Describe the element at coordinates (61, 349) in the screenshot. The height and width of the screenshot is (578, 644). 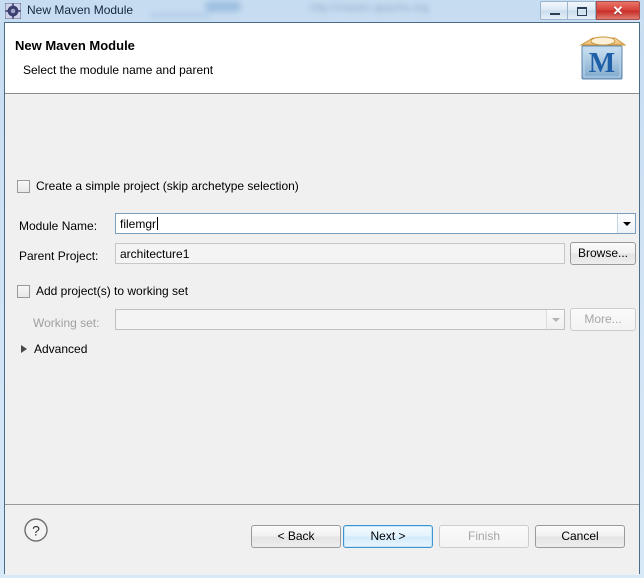
I see `advanced-label: Advanced` at that location.